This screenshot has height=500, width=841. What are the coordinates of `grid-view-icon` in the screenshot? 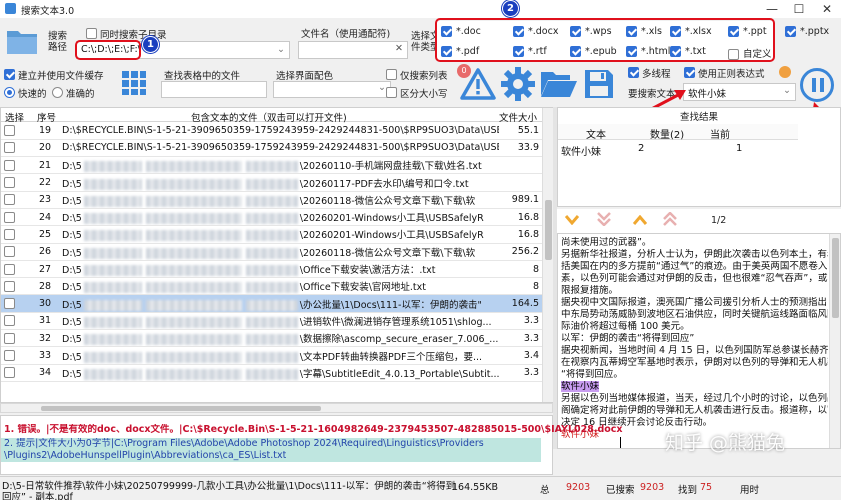 It's located at (134, 83).